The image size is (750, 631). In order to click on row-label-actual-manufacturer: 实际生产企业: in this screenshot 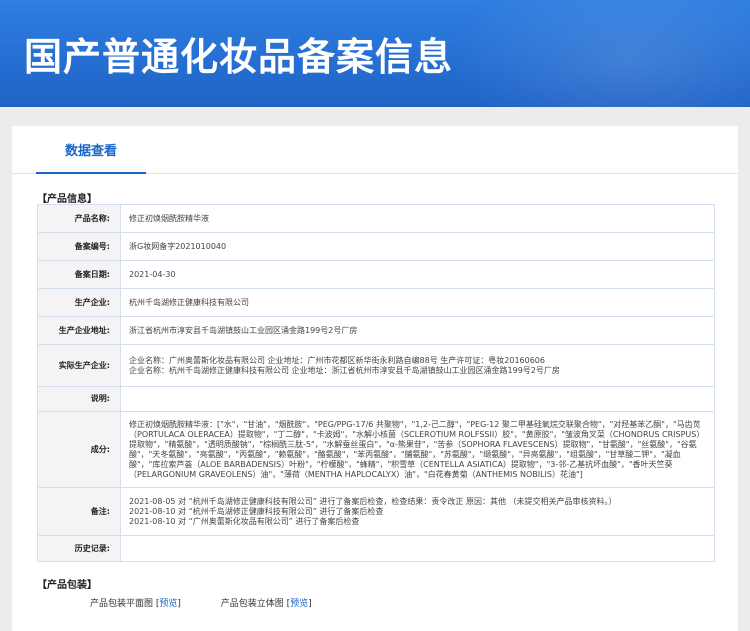, I will do `click(79, 365)`.